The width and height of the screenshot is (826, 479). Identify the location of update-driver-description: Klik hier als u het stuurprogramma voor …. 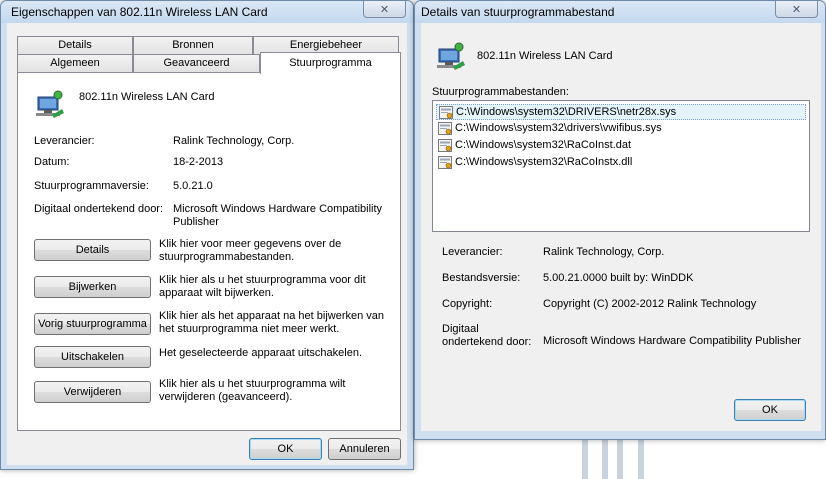
(262, 286).